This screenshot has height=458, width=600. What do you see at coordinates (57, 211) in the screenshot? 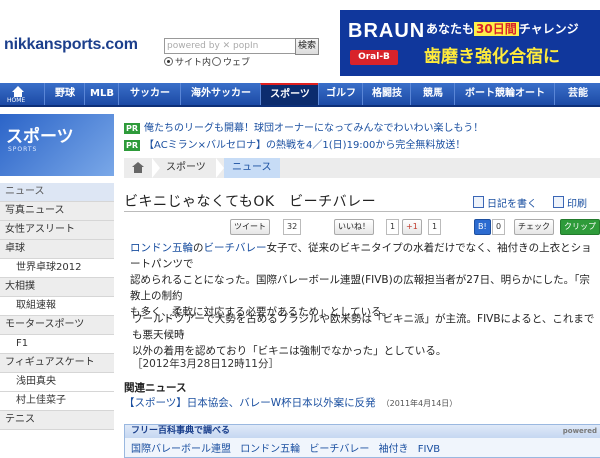
I see `sidebar-item-photo-news: 写真ニュース` at bounding box center [57, 211].